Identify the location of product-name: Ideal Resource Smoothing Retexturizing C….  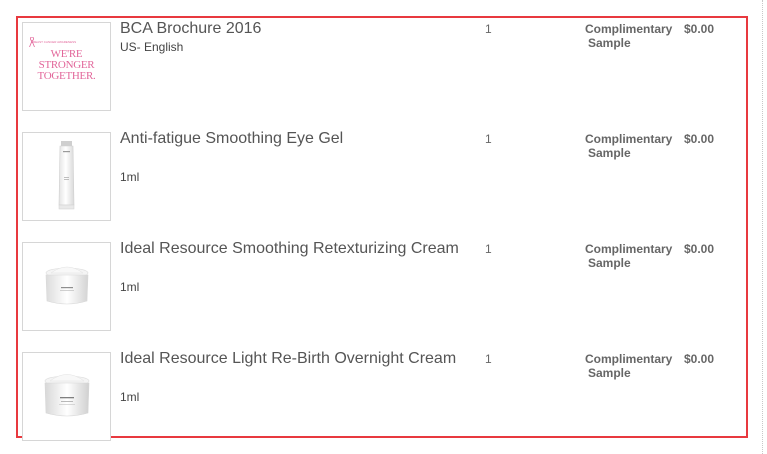
(289, 249).